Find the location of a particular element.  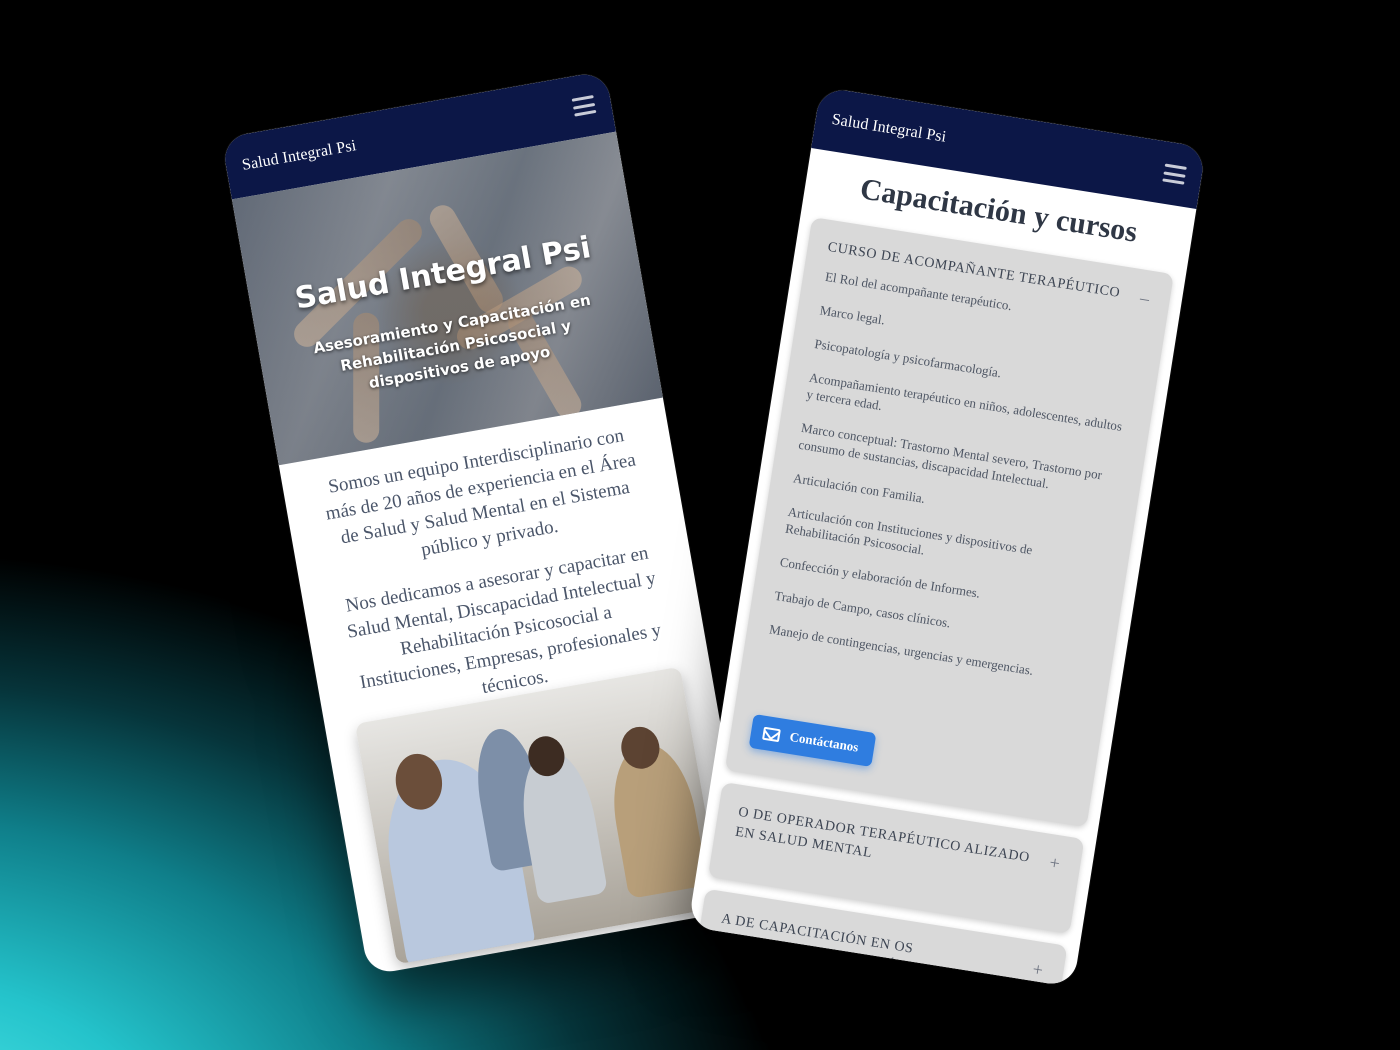

mail-icon is located at coordinates (771, 734).